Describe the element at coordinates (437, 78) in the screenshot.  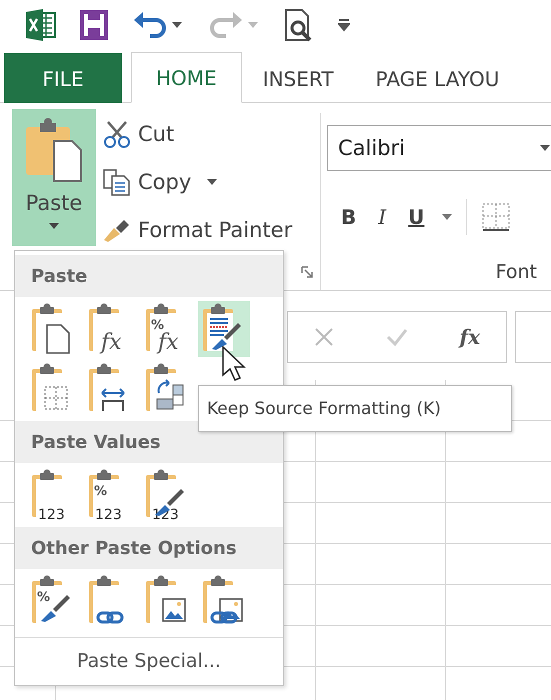
I see `ribbon-tab: PAGE LAYOU` at that location.